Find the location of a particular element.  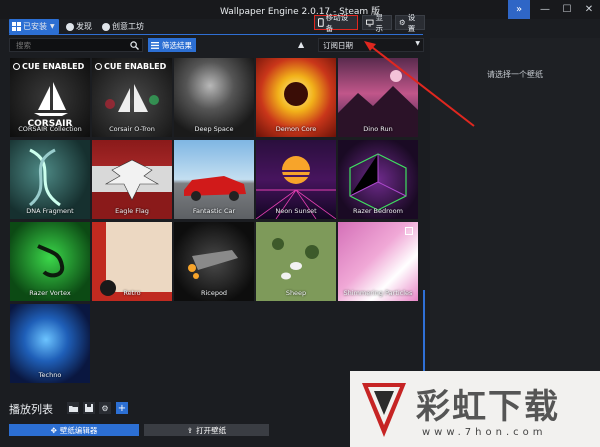

open-wallpaper-label: 打开壁纸 is located at coordinates (211, 430).